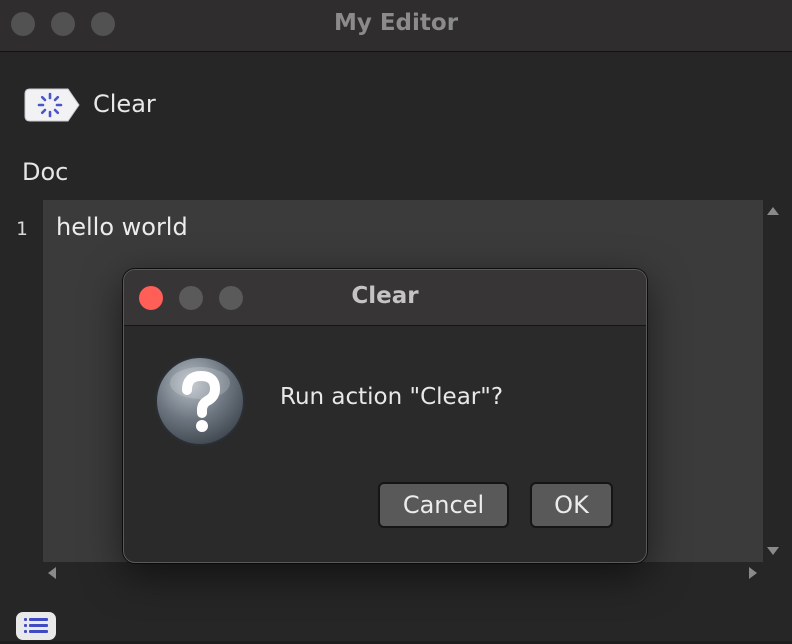  What do you see at coordinates (124, 104) in the screenshot?
I see `clear-action-label: Clear` at bounding box center [124, 104].